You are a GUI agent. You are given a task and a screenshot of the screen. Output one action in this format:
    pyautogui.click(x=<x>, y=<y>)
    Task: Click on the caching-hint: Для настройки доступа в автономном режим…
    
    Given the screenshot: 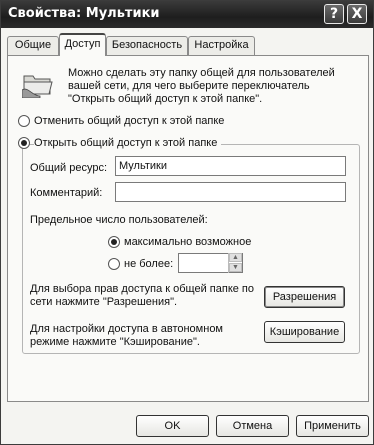 What is the action you would take?
    pyautogui.click(x=126, y=335)
    